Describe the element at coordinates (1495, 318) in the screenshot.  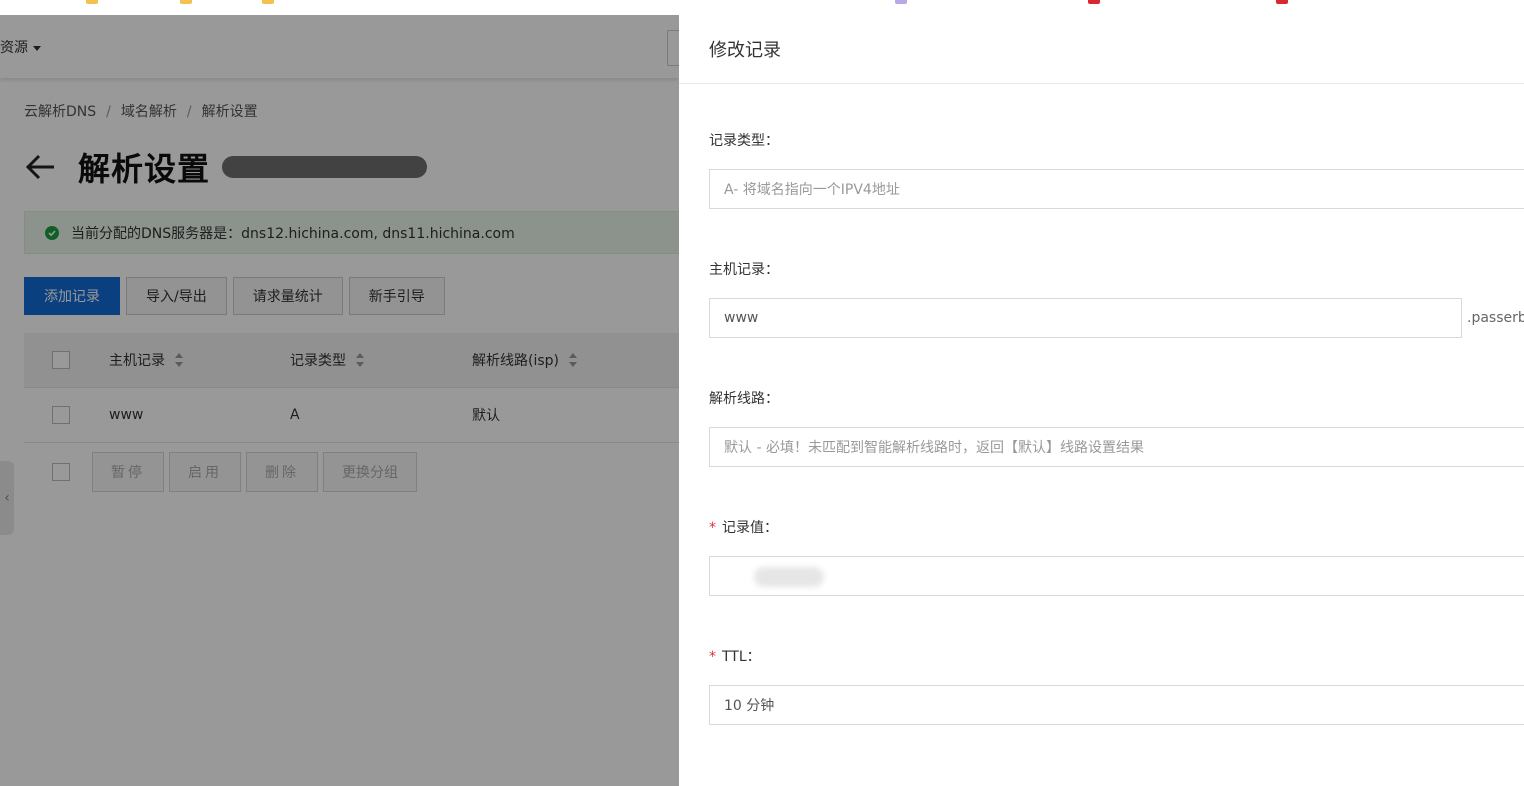
I see `domain-suffix: .passerby` at that location.